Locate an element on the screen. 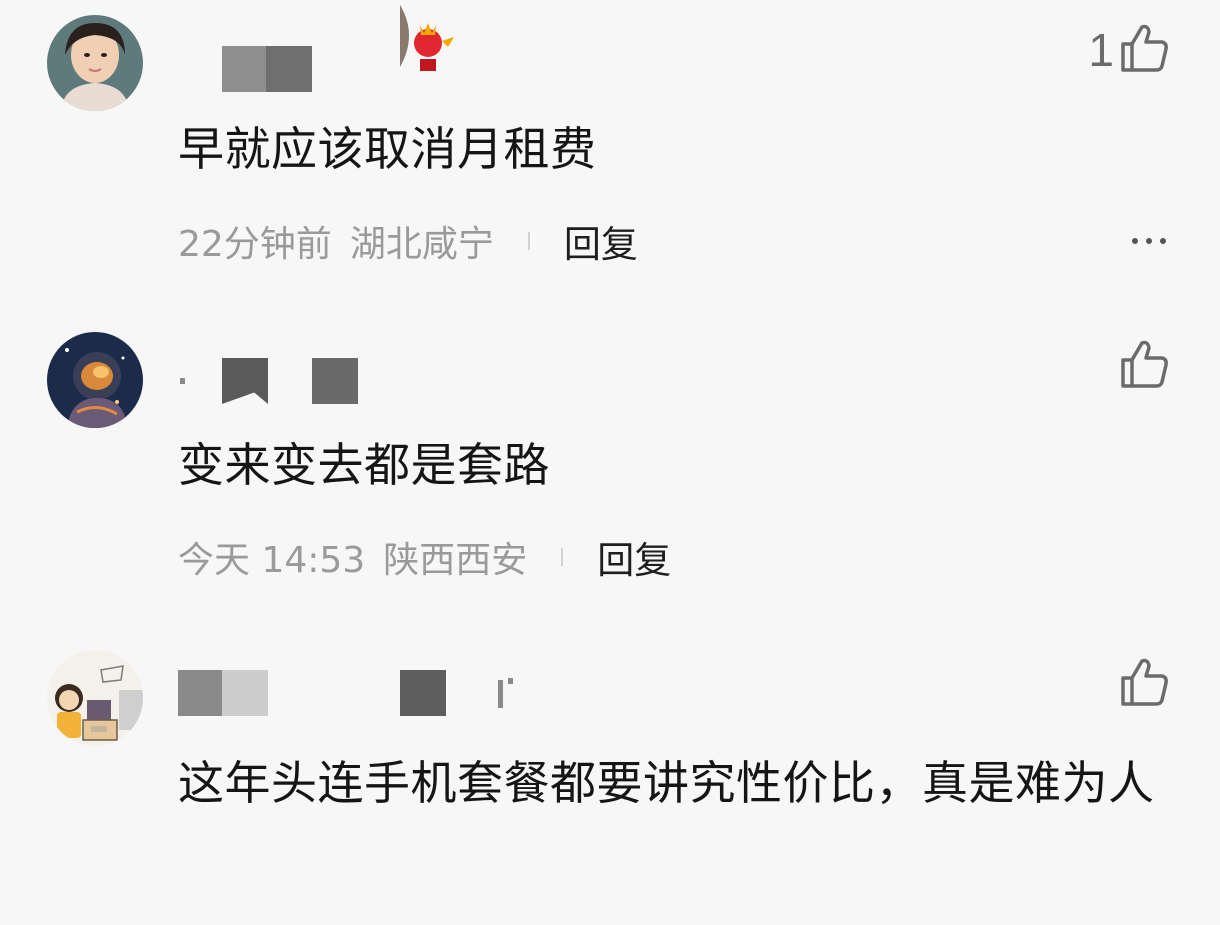 The image size is (1220, 925). comment-location: 陕西西安 is located at coordinates (455, 560).